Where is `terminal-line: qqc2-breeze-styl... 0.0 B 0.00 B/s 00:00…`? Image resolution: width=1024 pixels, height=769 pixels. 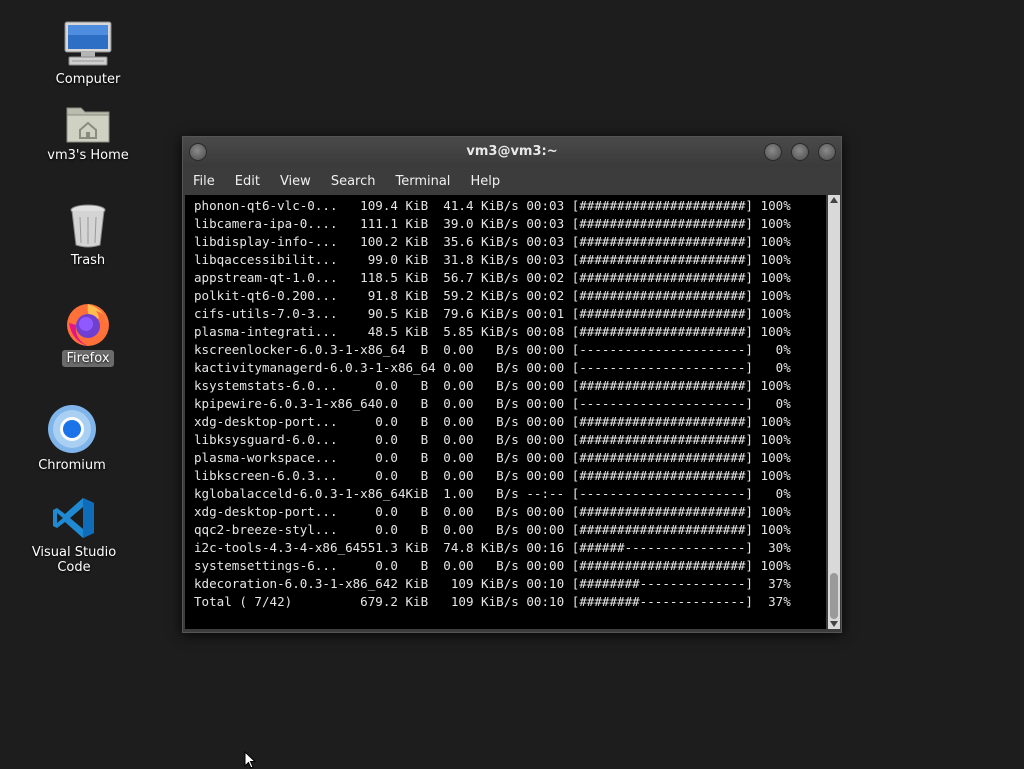 terminal-line: qqc2-breeze-styl... 0.0 B 0.00 B/s 00:00… is located at coordinates (492, 529).